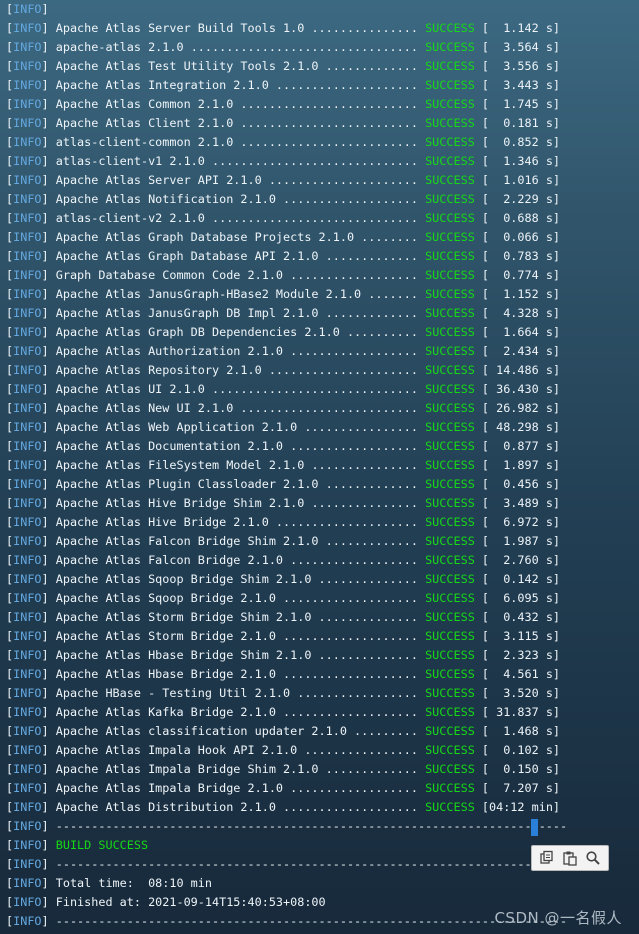 The width and height of the screenshot is (639, 934). What do you see at coordinates (176, 750) in the screenshot?
I see `module-name: Apache Atlas Impala Hook API 2.1.0` at bounding box center [176, 750].